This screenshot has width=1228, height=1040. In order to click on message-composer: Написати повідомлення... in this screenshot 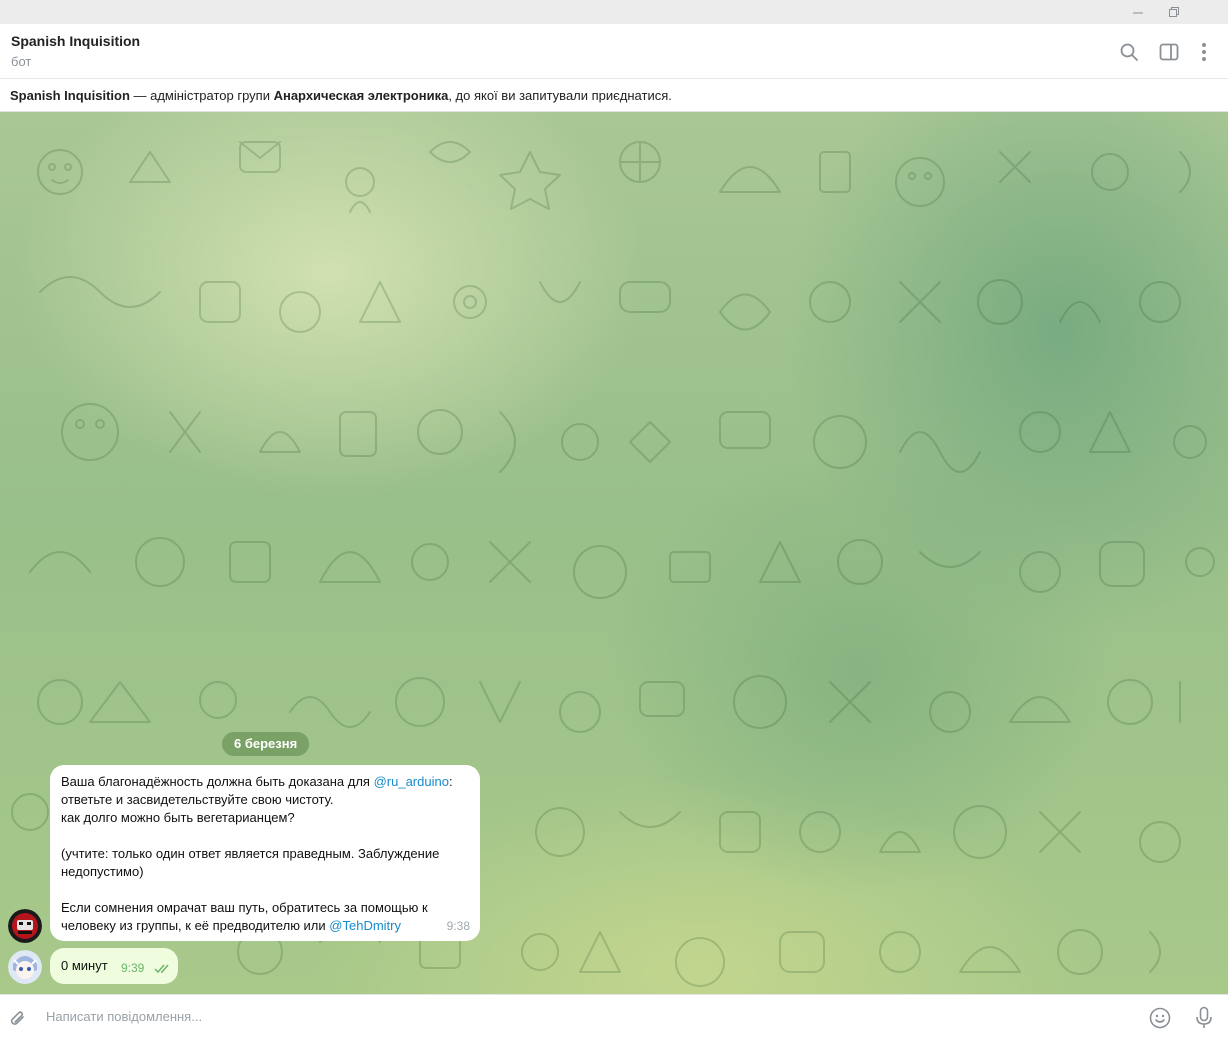, I will do `click(614, 1017)`.